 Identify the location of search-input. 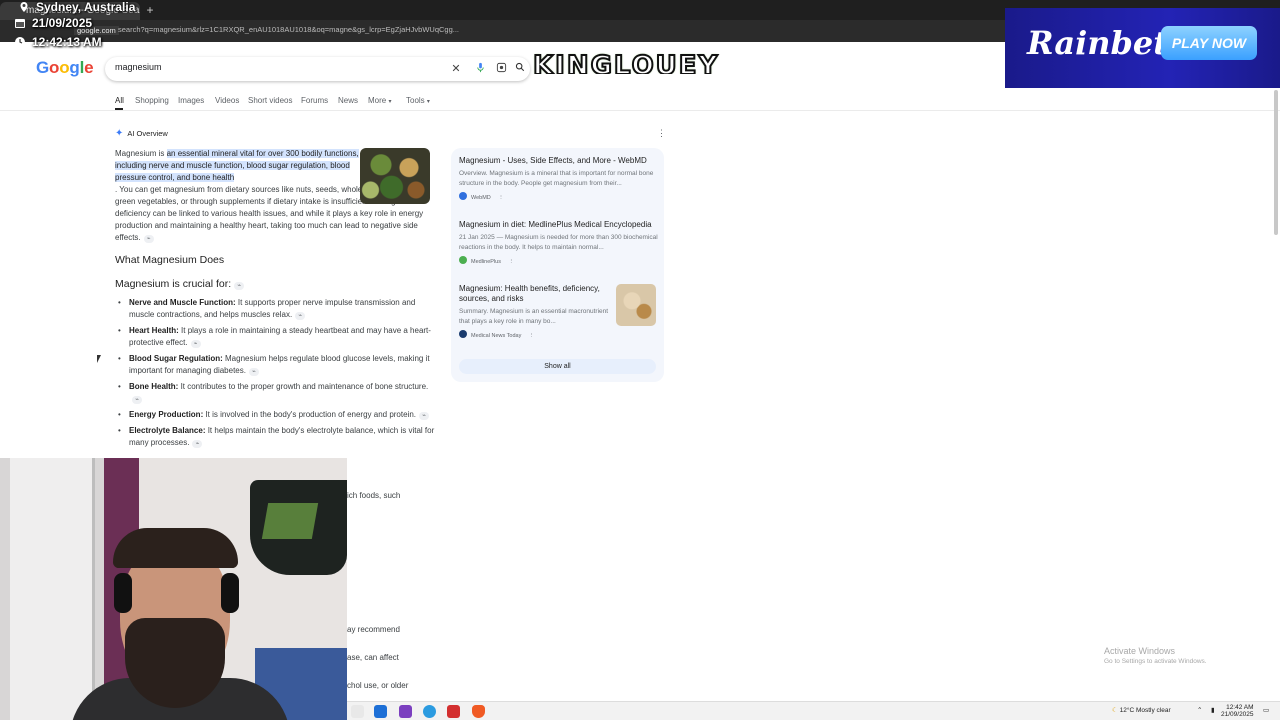
(275, 67).